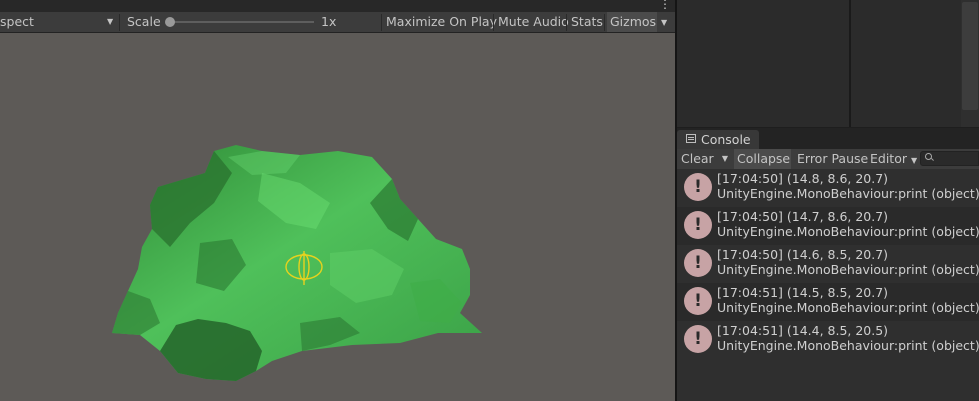 This screenshot has width=979, height=401. I want to click on maximize-on-play-button: Maximize On Play, so click(441, 22).